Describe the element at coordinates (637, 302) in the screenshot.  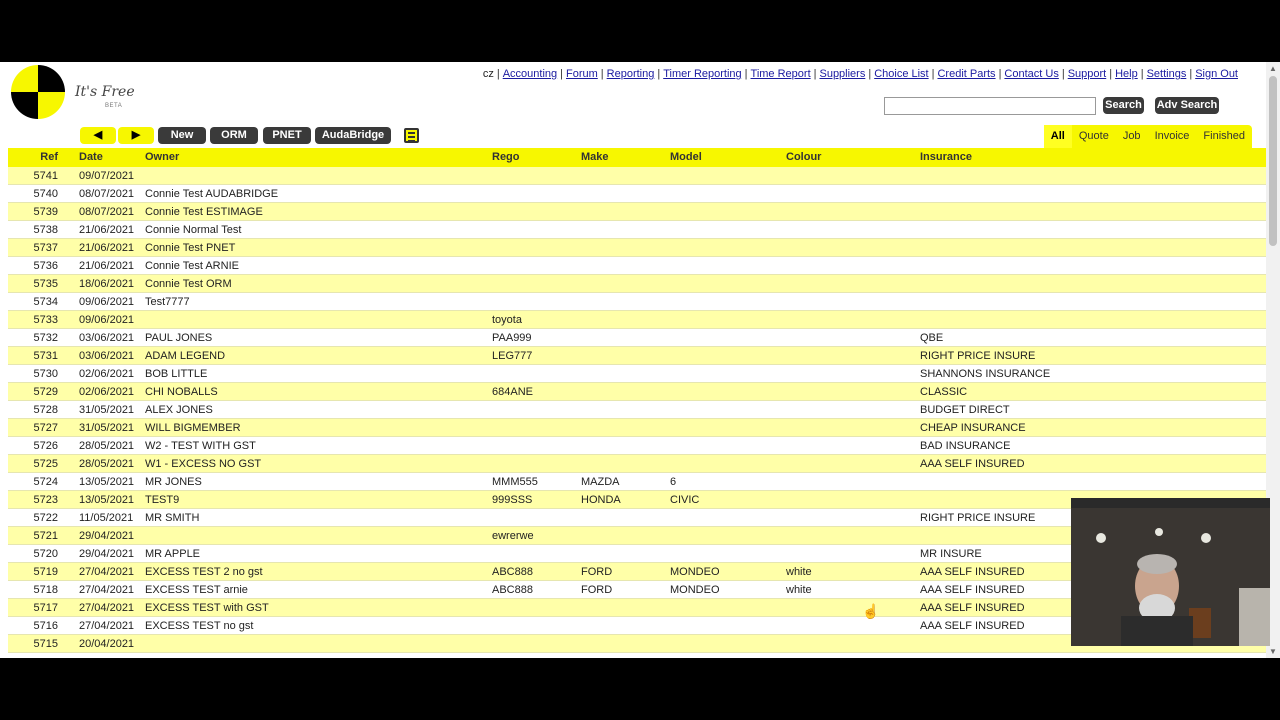
I see `table-row: 5734 09/06/2021 Test7777` at that location.